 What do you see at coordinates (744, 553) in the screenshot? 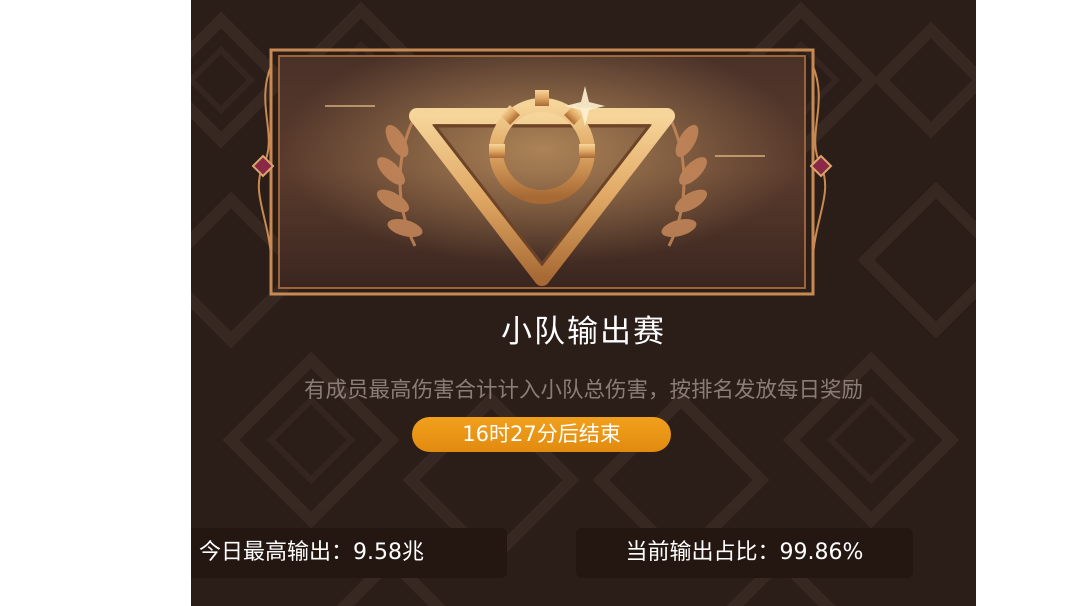
I see `current-output-share-stat: 当前输出占比：99.86%` at bounding box center [744, 553].